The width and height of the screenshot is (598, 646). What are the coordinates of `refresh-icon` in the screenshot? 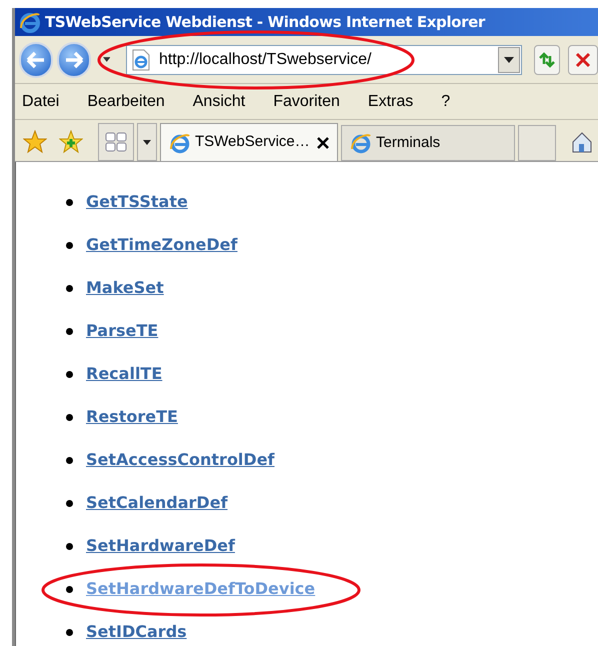 It's located at (547, 60).